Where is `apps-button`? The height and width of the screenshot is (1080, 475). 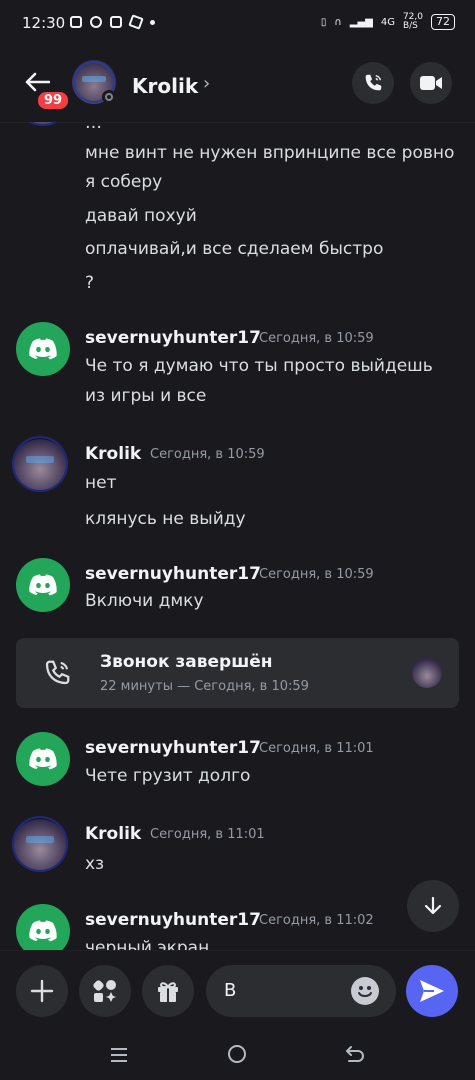
apps-button is located at coordinates (105, 991).